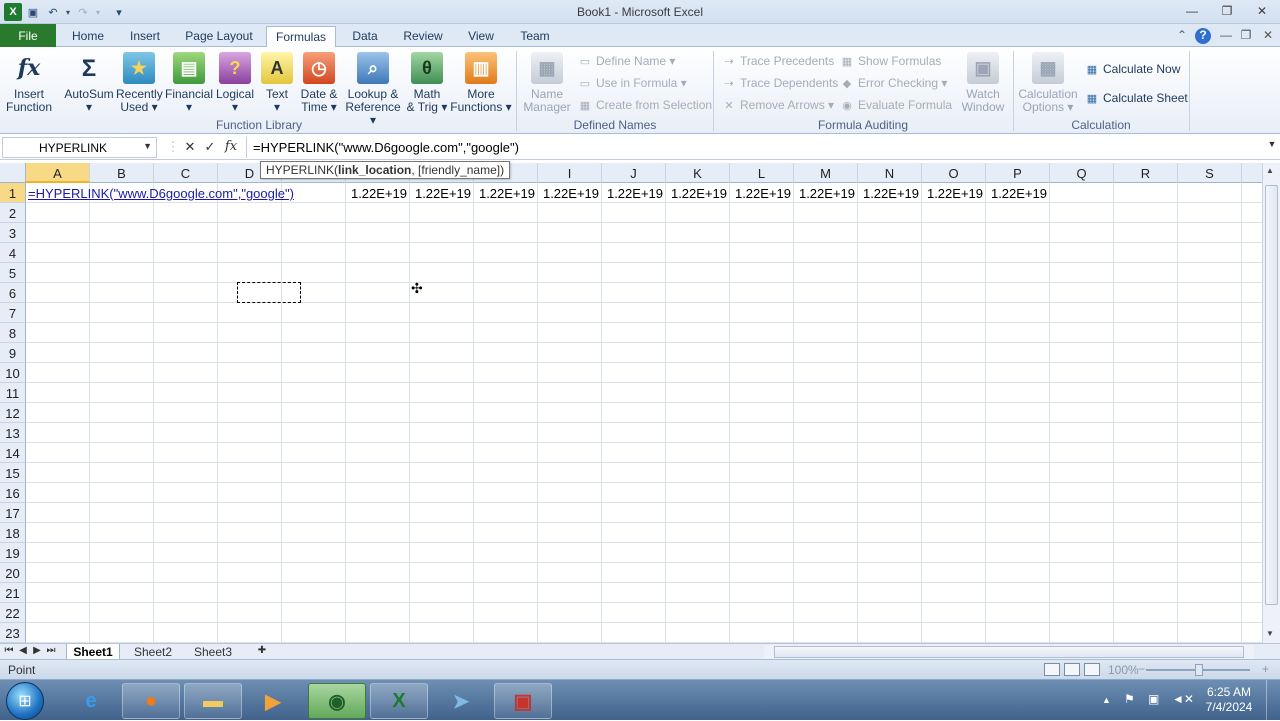 The width and height of the screenshot is (1280, 721). I want to click on cell-row1-p: 1.22E+19, so click(1018, 193).